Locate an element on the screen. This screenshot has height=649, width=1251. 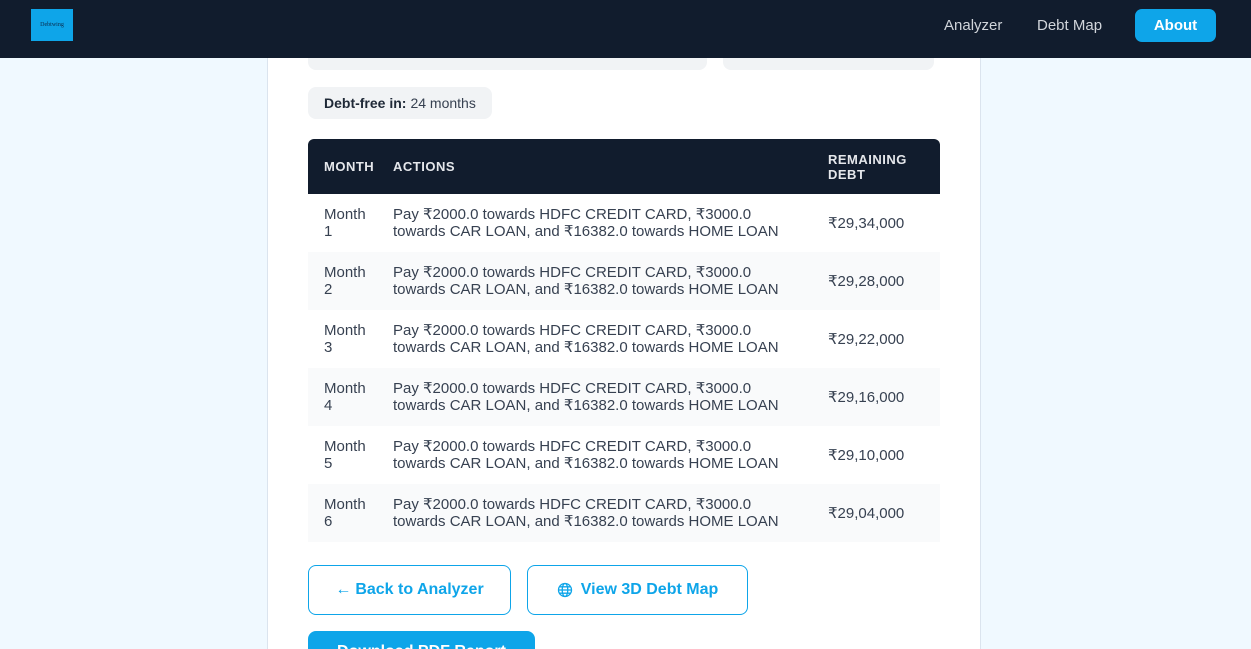
table-header-row: MONTH ACTIONS REMAINING DEBT is located at coordinates (624, 166).